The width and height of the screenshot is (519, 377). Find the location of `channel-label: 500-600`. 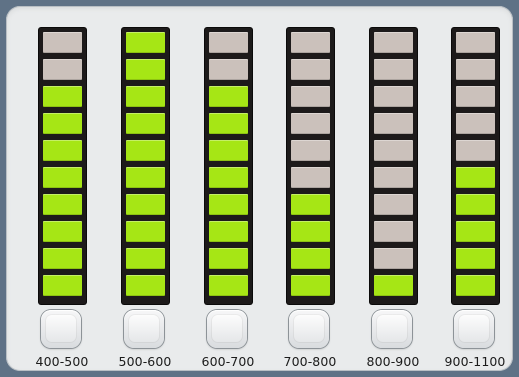

channel-label: 500-600 is located at coordinates (145, 361).